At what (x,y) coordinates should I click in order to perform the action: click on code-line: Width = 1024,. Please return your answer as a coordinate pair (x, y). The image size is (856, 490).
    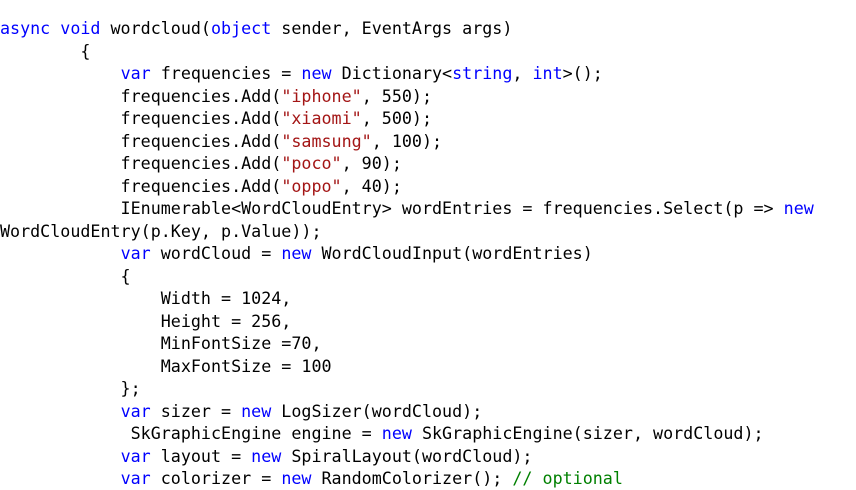
    Looking at the image, I should click on (428, 298).